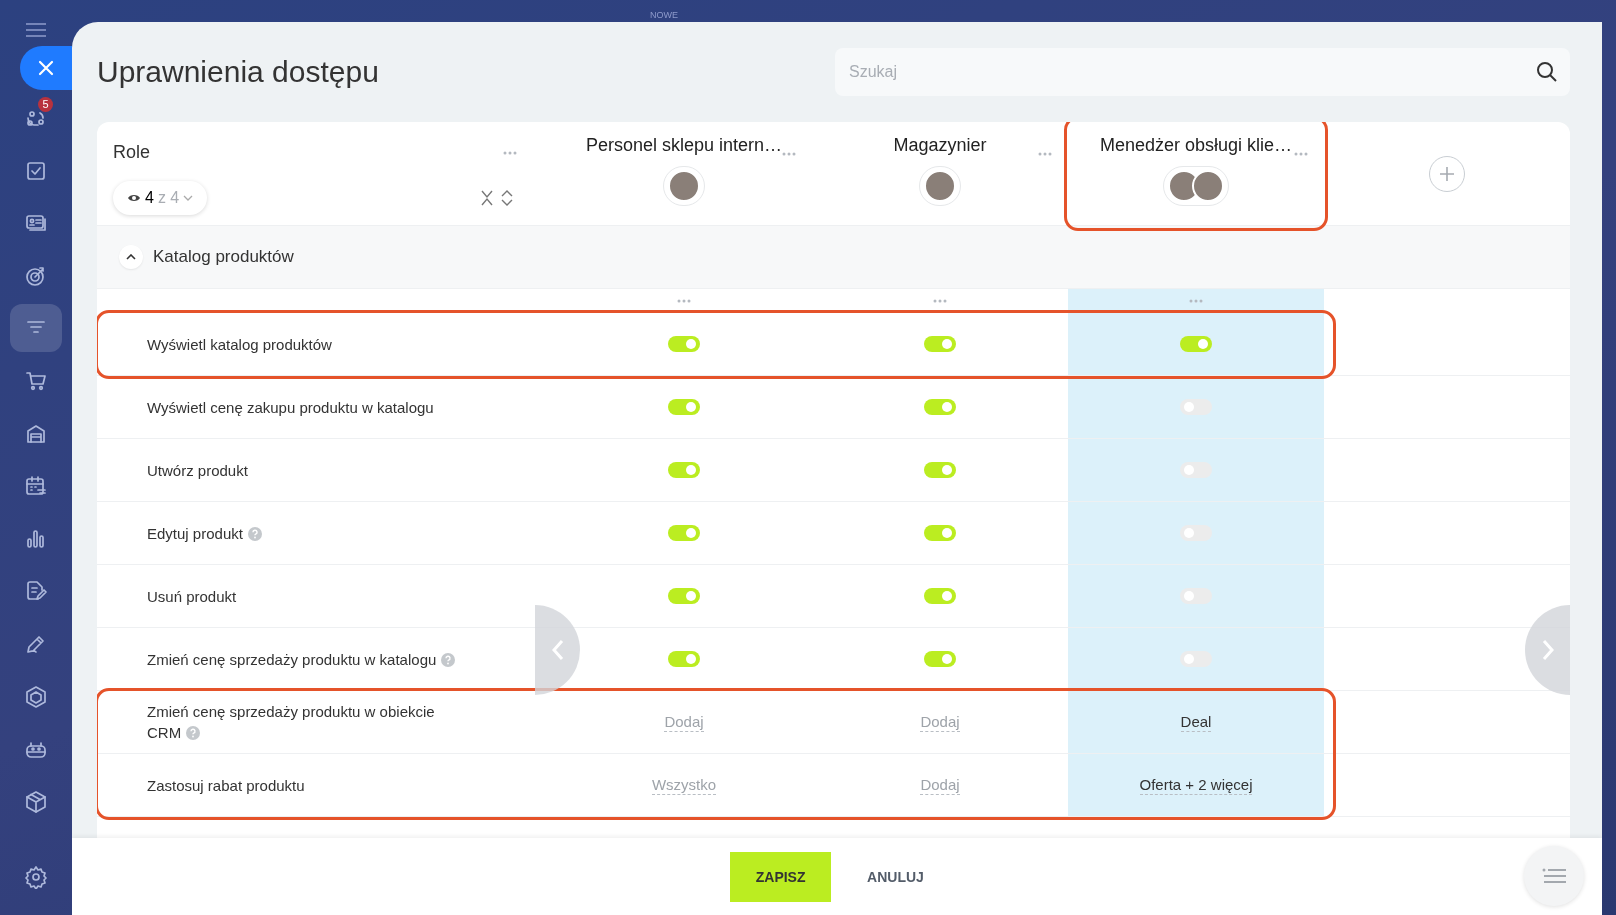 Image resolution: width=1616 pixels, height=915 pixels. Describe the element at coordinates (192, 596) in the screenshot. I see `permission-label: Usuń produkt` at that location.